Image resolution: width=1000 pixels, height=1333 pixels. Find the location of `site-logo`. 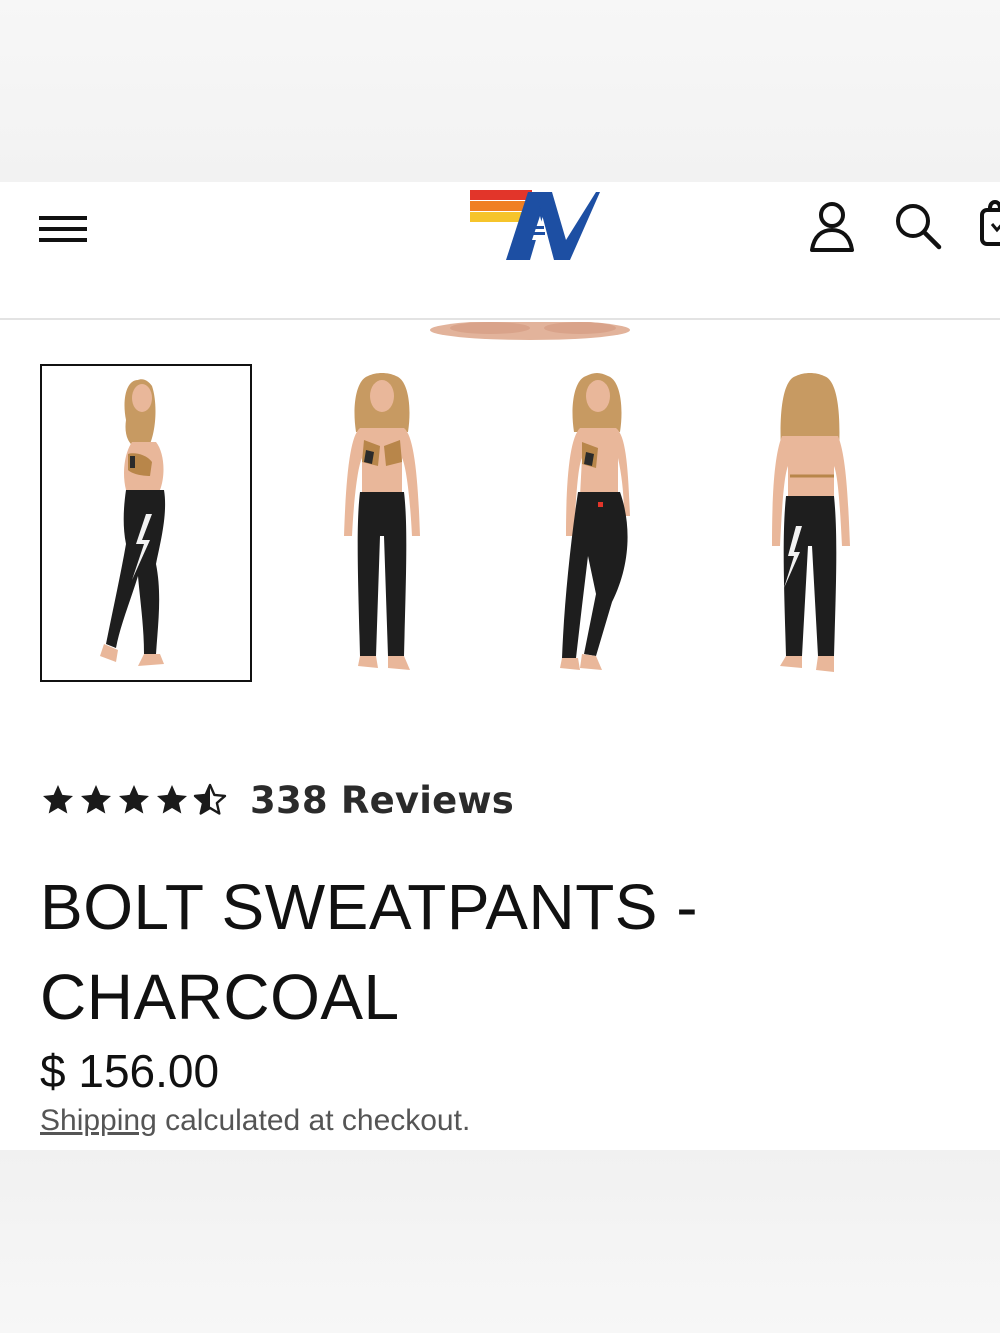

site-logo is located at coordinates (535, 226).